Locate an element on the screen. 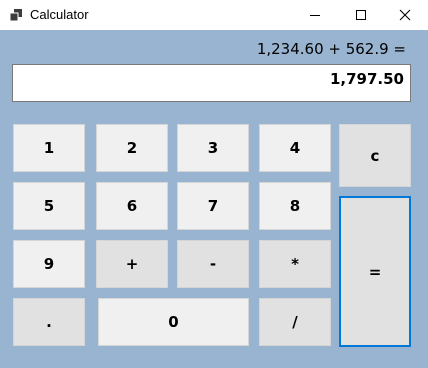 The image size is (428, 368). maximize-button is located at coordinates (361, 15).